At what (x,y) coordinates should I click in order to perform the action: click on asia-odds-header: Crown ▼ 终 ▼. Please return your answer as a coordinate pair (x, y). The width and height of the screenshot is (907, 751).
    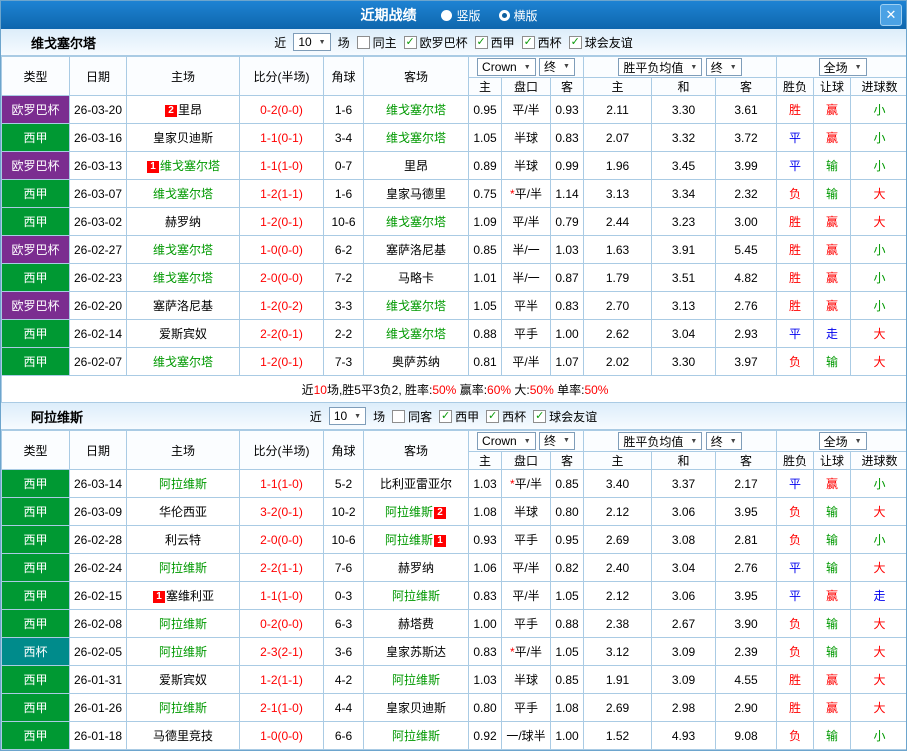
    Looking at the image, I should click on (526, 67).